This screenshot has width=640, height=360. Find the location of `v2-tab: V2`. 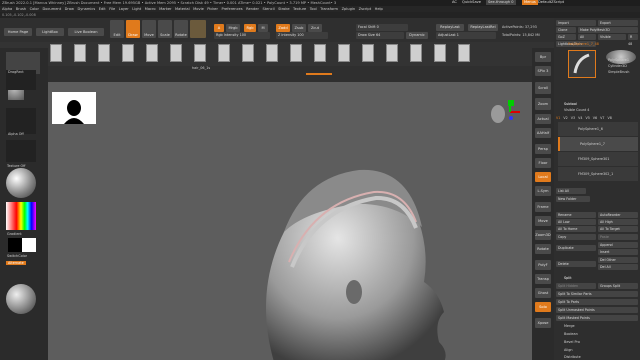

v2-tab: V2 is located at coordinates (565, 118).